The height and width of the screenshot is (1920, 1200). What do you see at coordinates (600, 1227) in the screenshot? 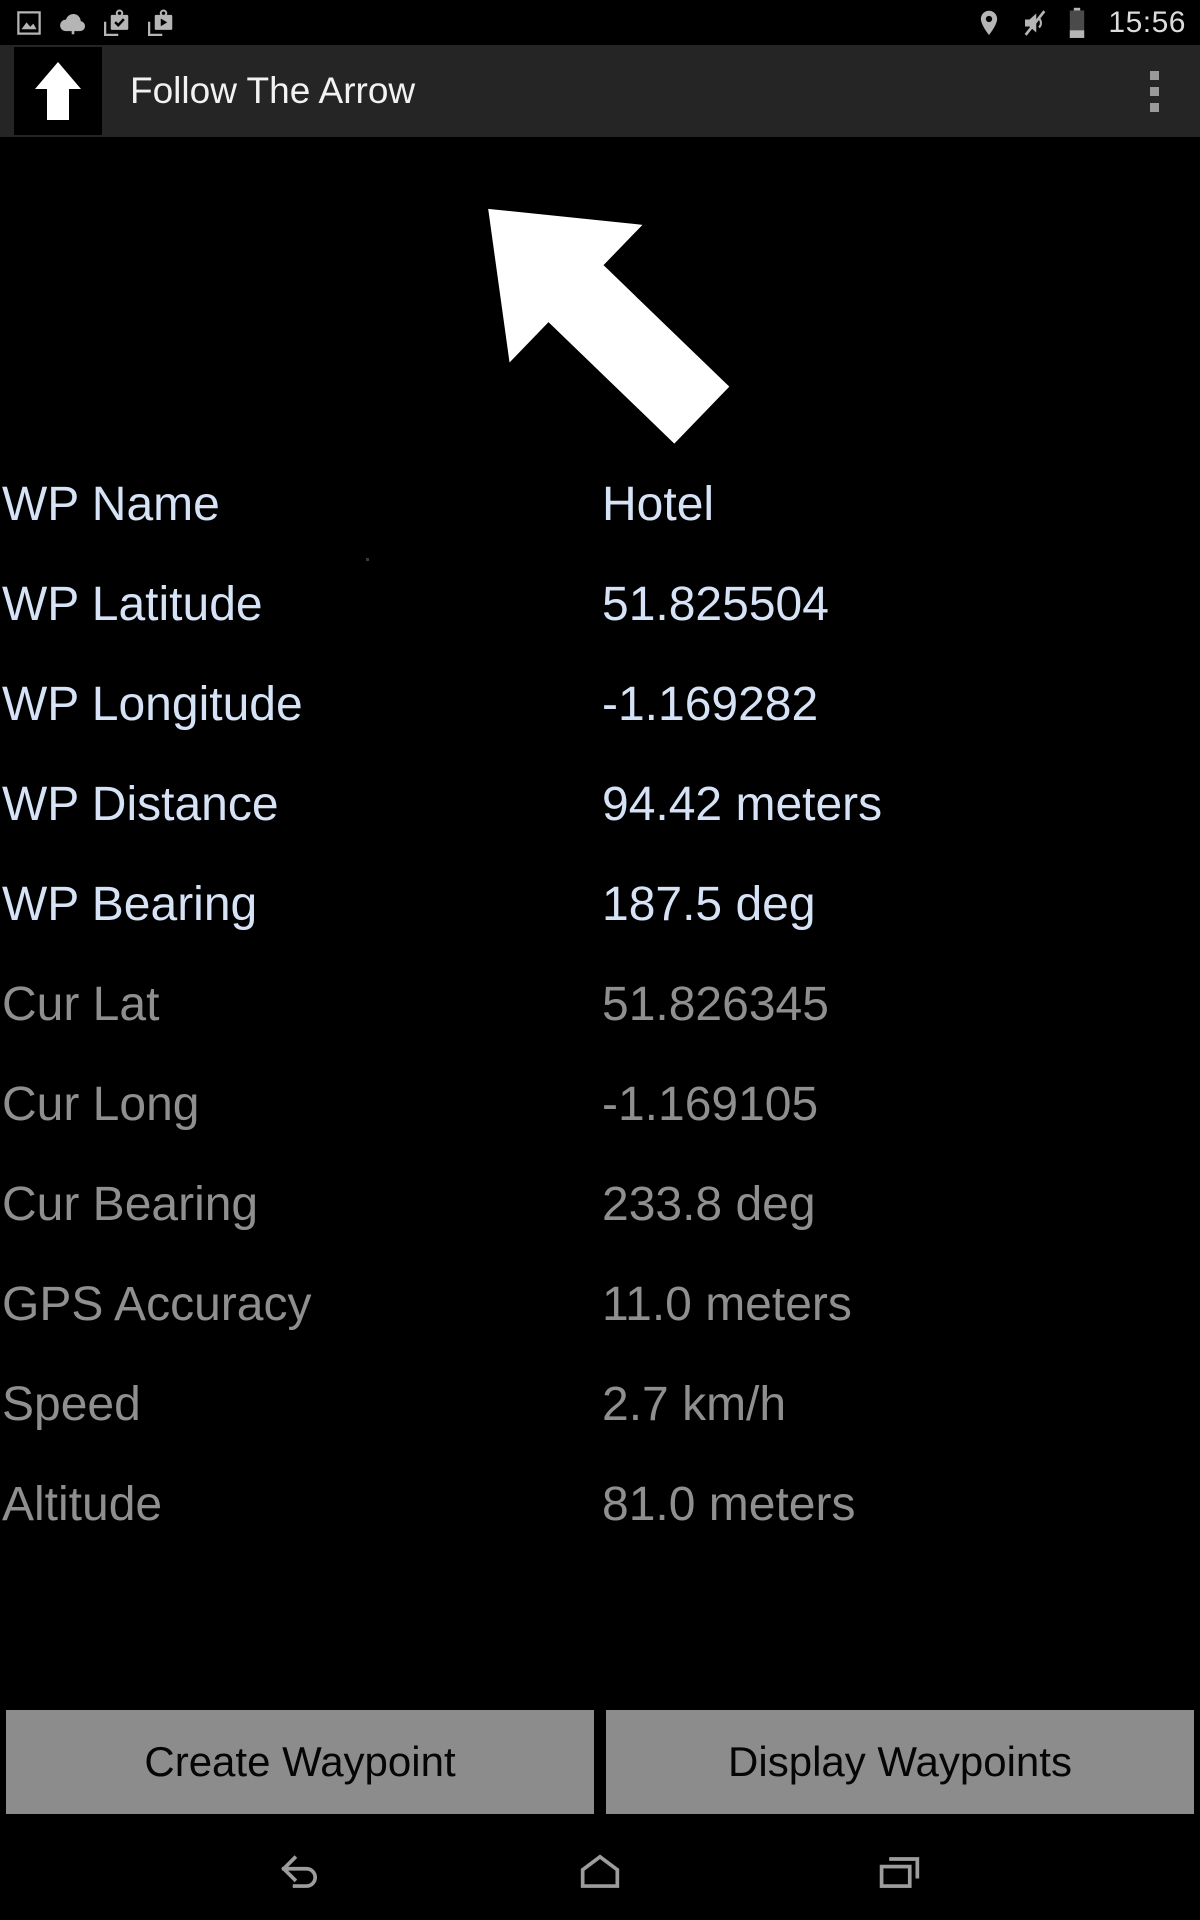
I see `table-row: Cur Bearing 233.8 deg` at bounding box center [600, 1227].